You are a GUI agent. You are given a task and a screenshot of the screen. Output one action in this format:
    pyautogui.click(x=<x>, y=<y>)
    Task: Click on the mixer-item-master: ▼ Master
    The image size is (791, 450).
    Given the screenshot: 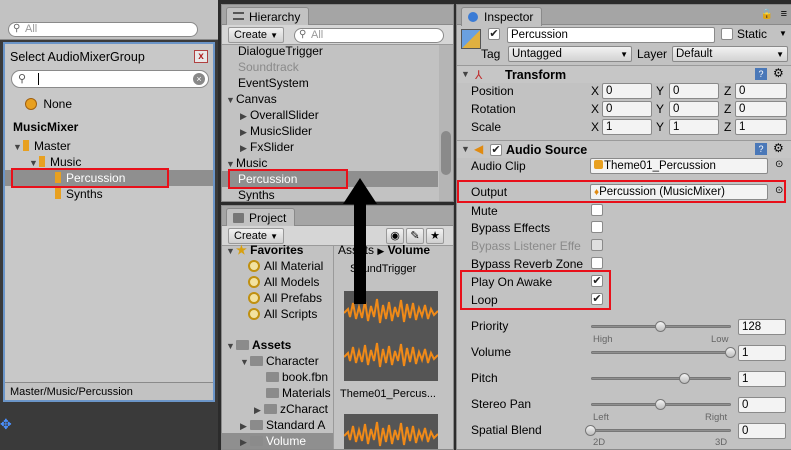 What is the action you would take?
    pyautogui.click(x=42, y=146)
    